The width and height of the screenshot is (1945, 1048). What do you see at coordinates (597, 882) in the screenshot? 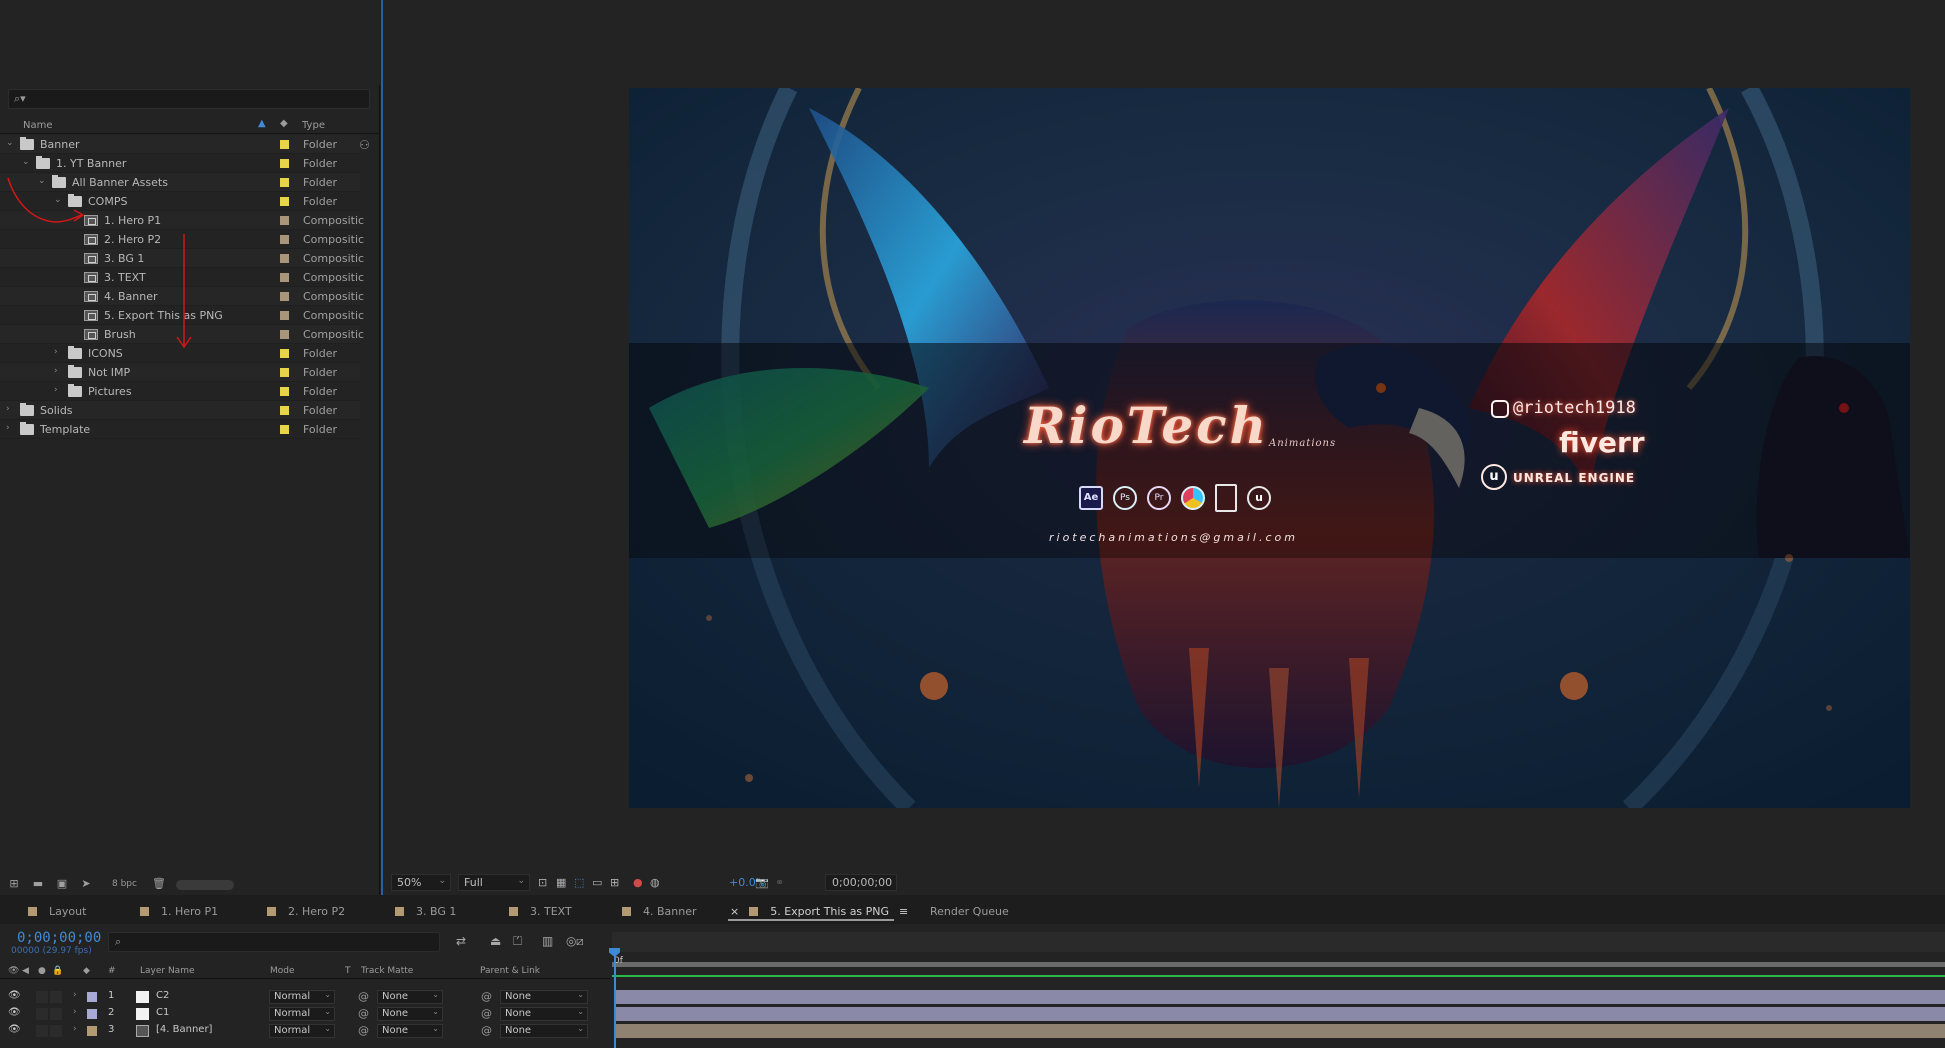
I see `safe-margins-icon: ▭` at bounding box center [597, 882].